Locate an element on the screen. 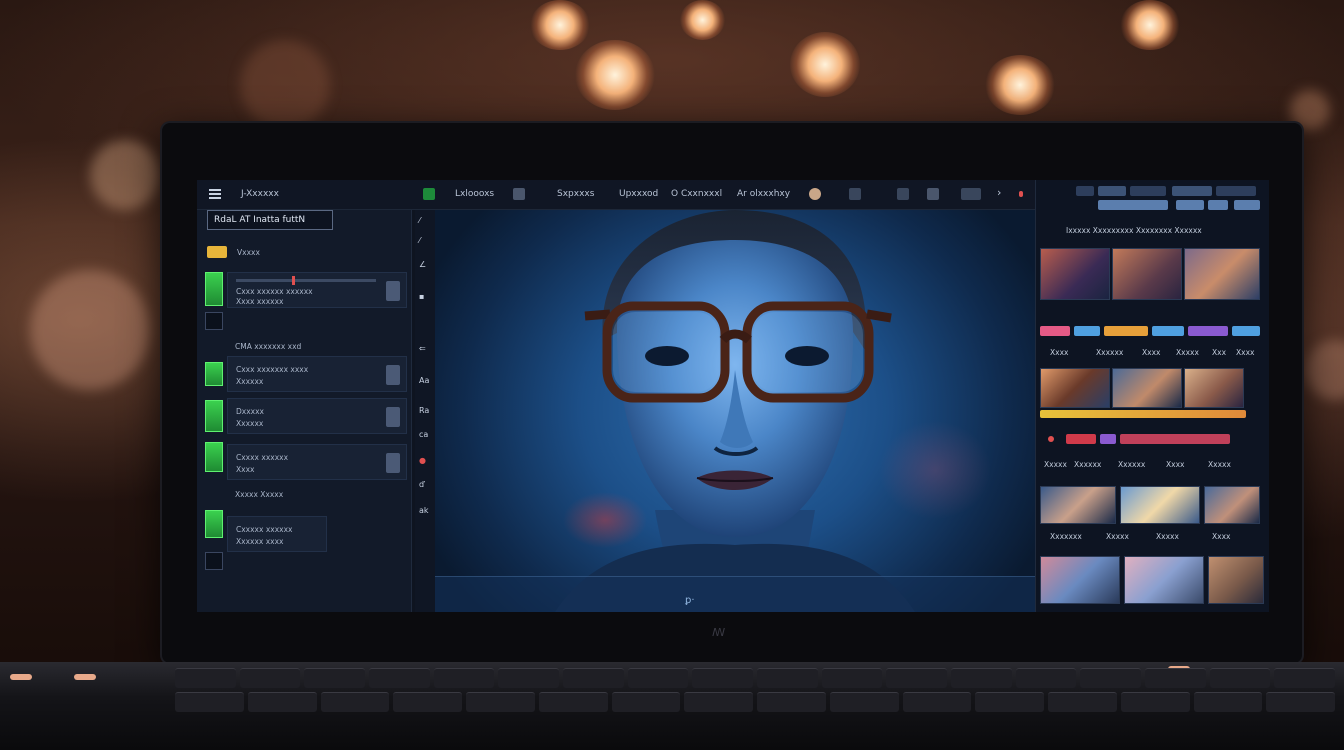  project-name: RdaL AT Inatta futtN is located at coordinates (260, 220).